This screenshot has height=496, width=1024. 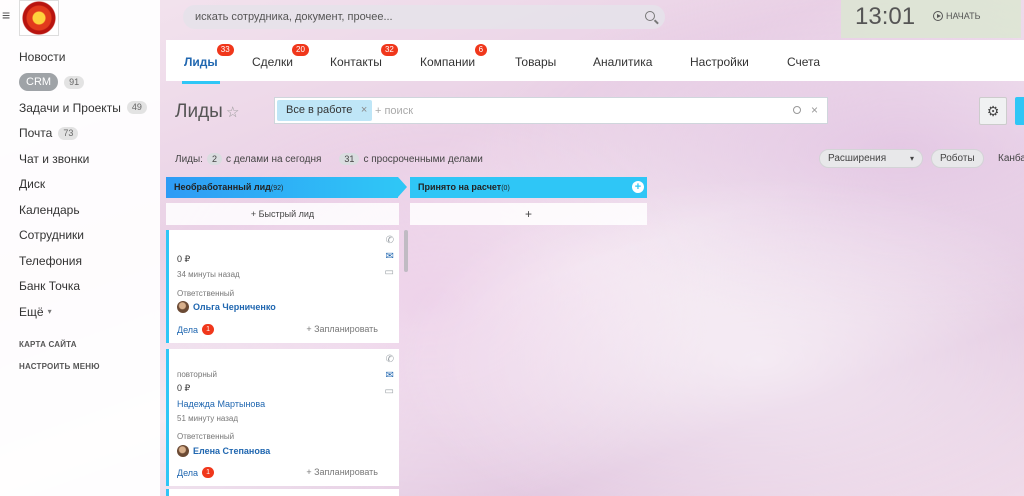 I want to click on filter-bar: Все в работе × ×, so click(x=551, y=110).